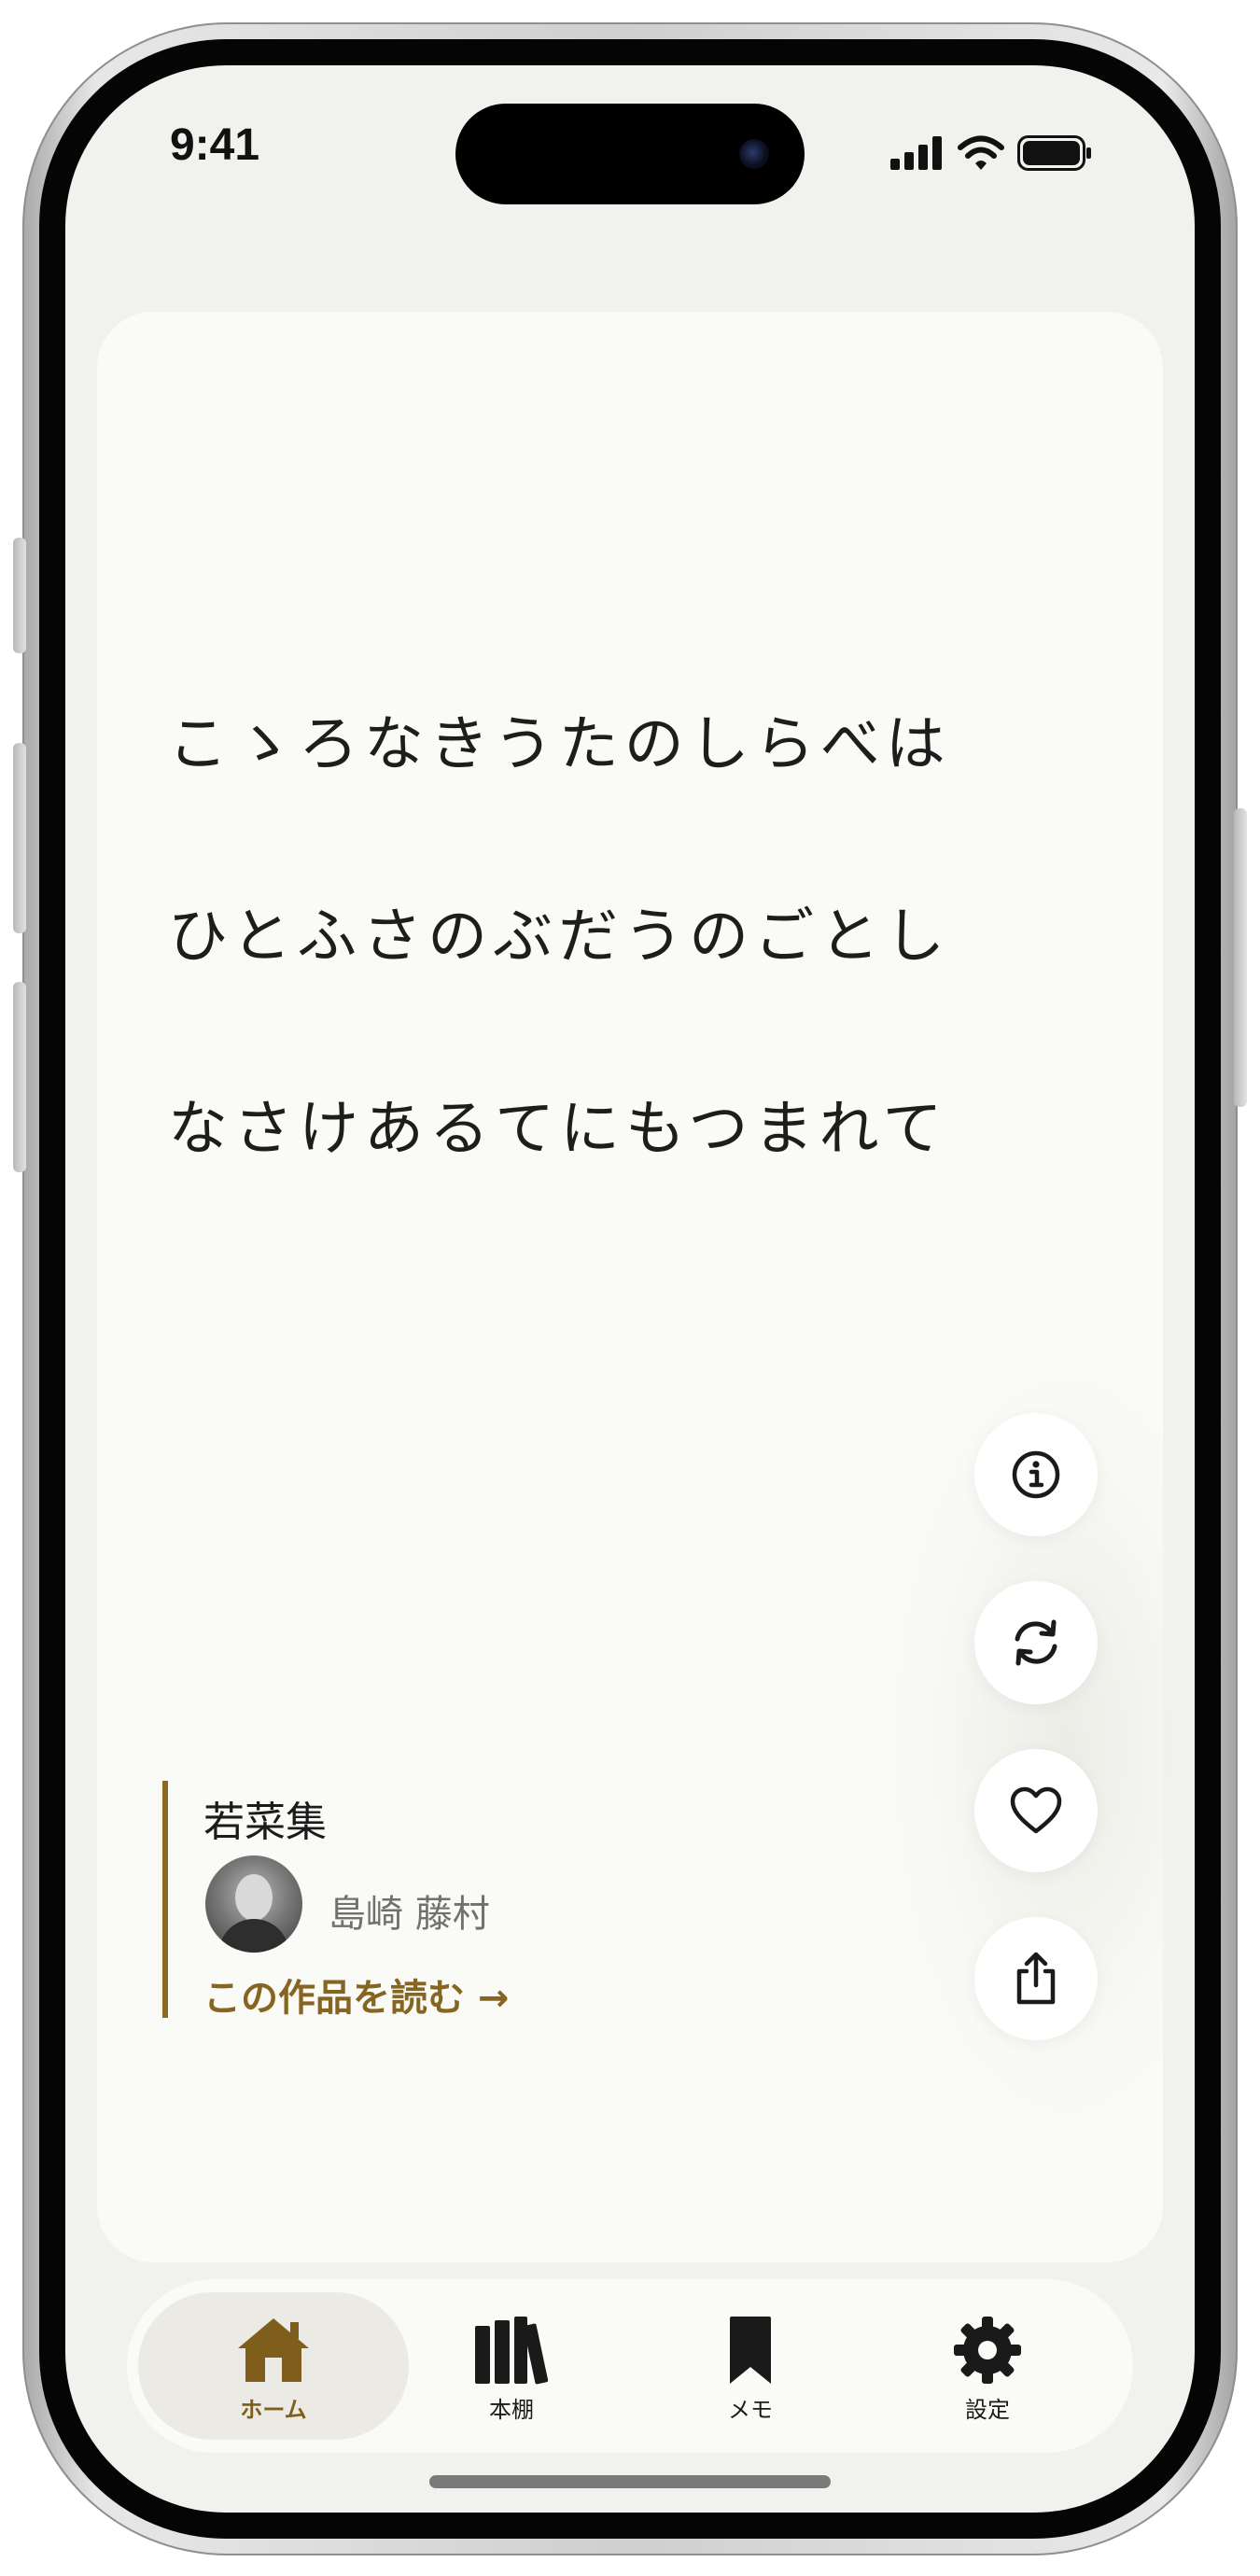 Image resolution: width=1260 pixels, height=2576 pixels. Describe the element at coordinates (1054, 153) in the screenshot. I see `battery-icon` at that location.